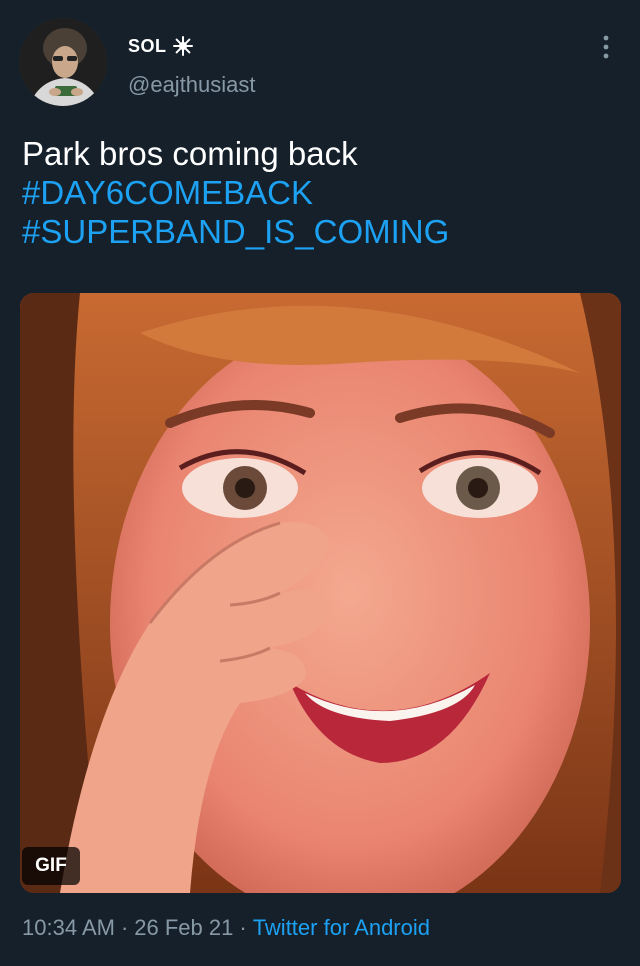 This screenshot has height=966, width=640. I want to click on sun-icon, so click(183, 46).